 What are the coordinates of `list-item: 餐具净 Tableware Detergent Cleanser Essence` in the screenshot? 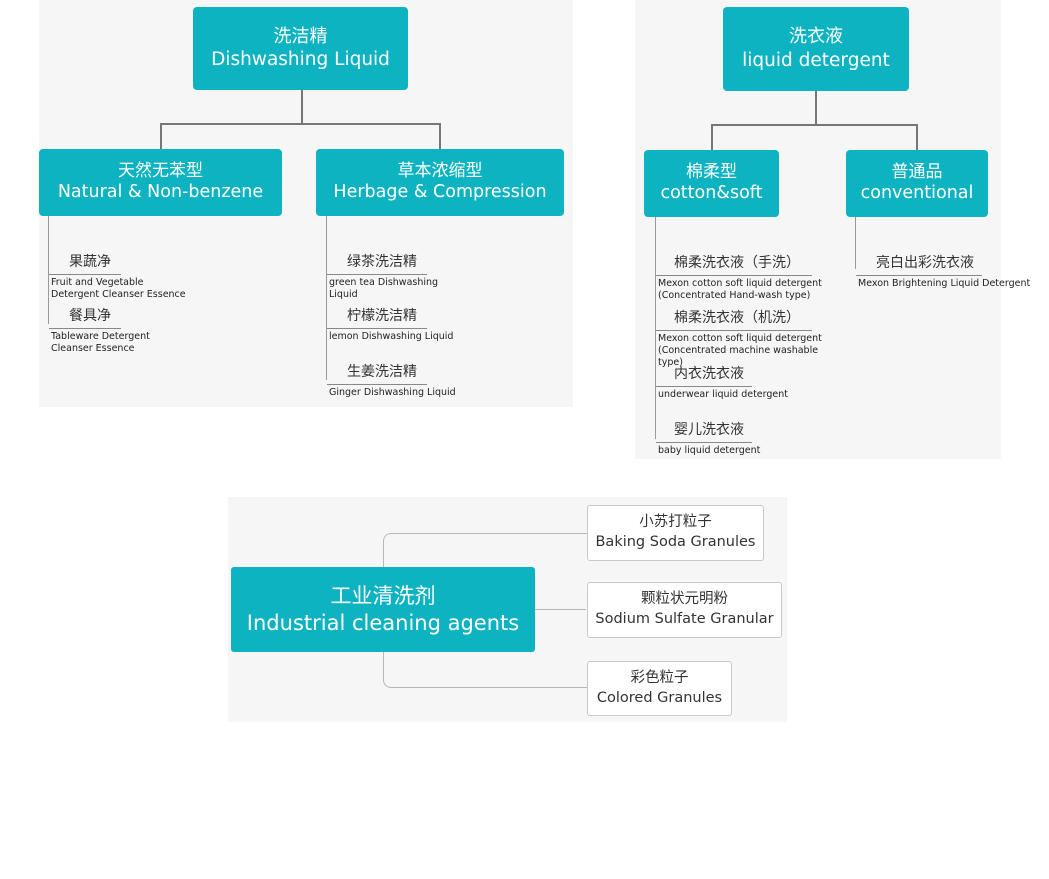 It's located at (124, 330).